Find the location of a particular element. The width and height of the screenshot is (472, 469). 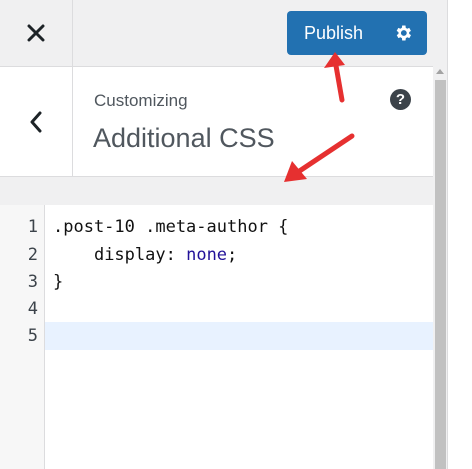

css-semicolon: ; is located at coordinates (232, 255).